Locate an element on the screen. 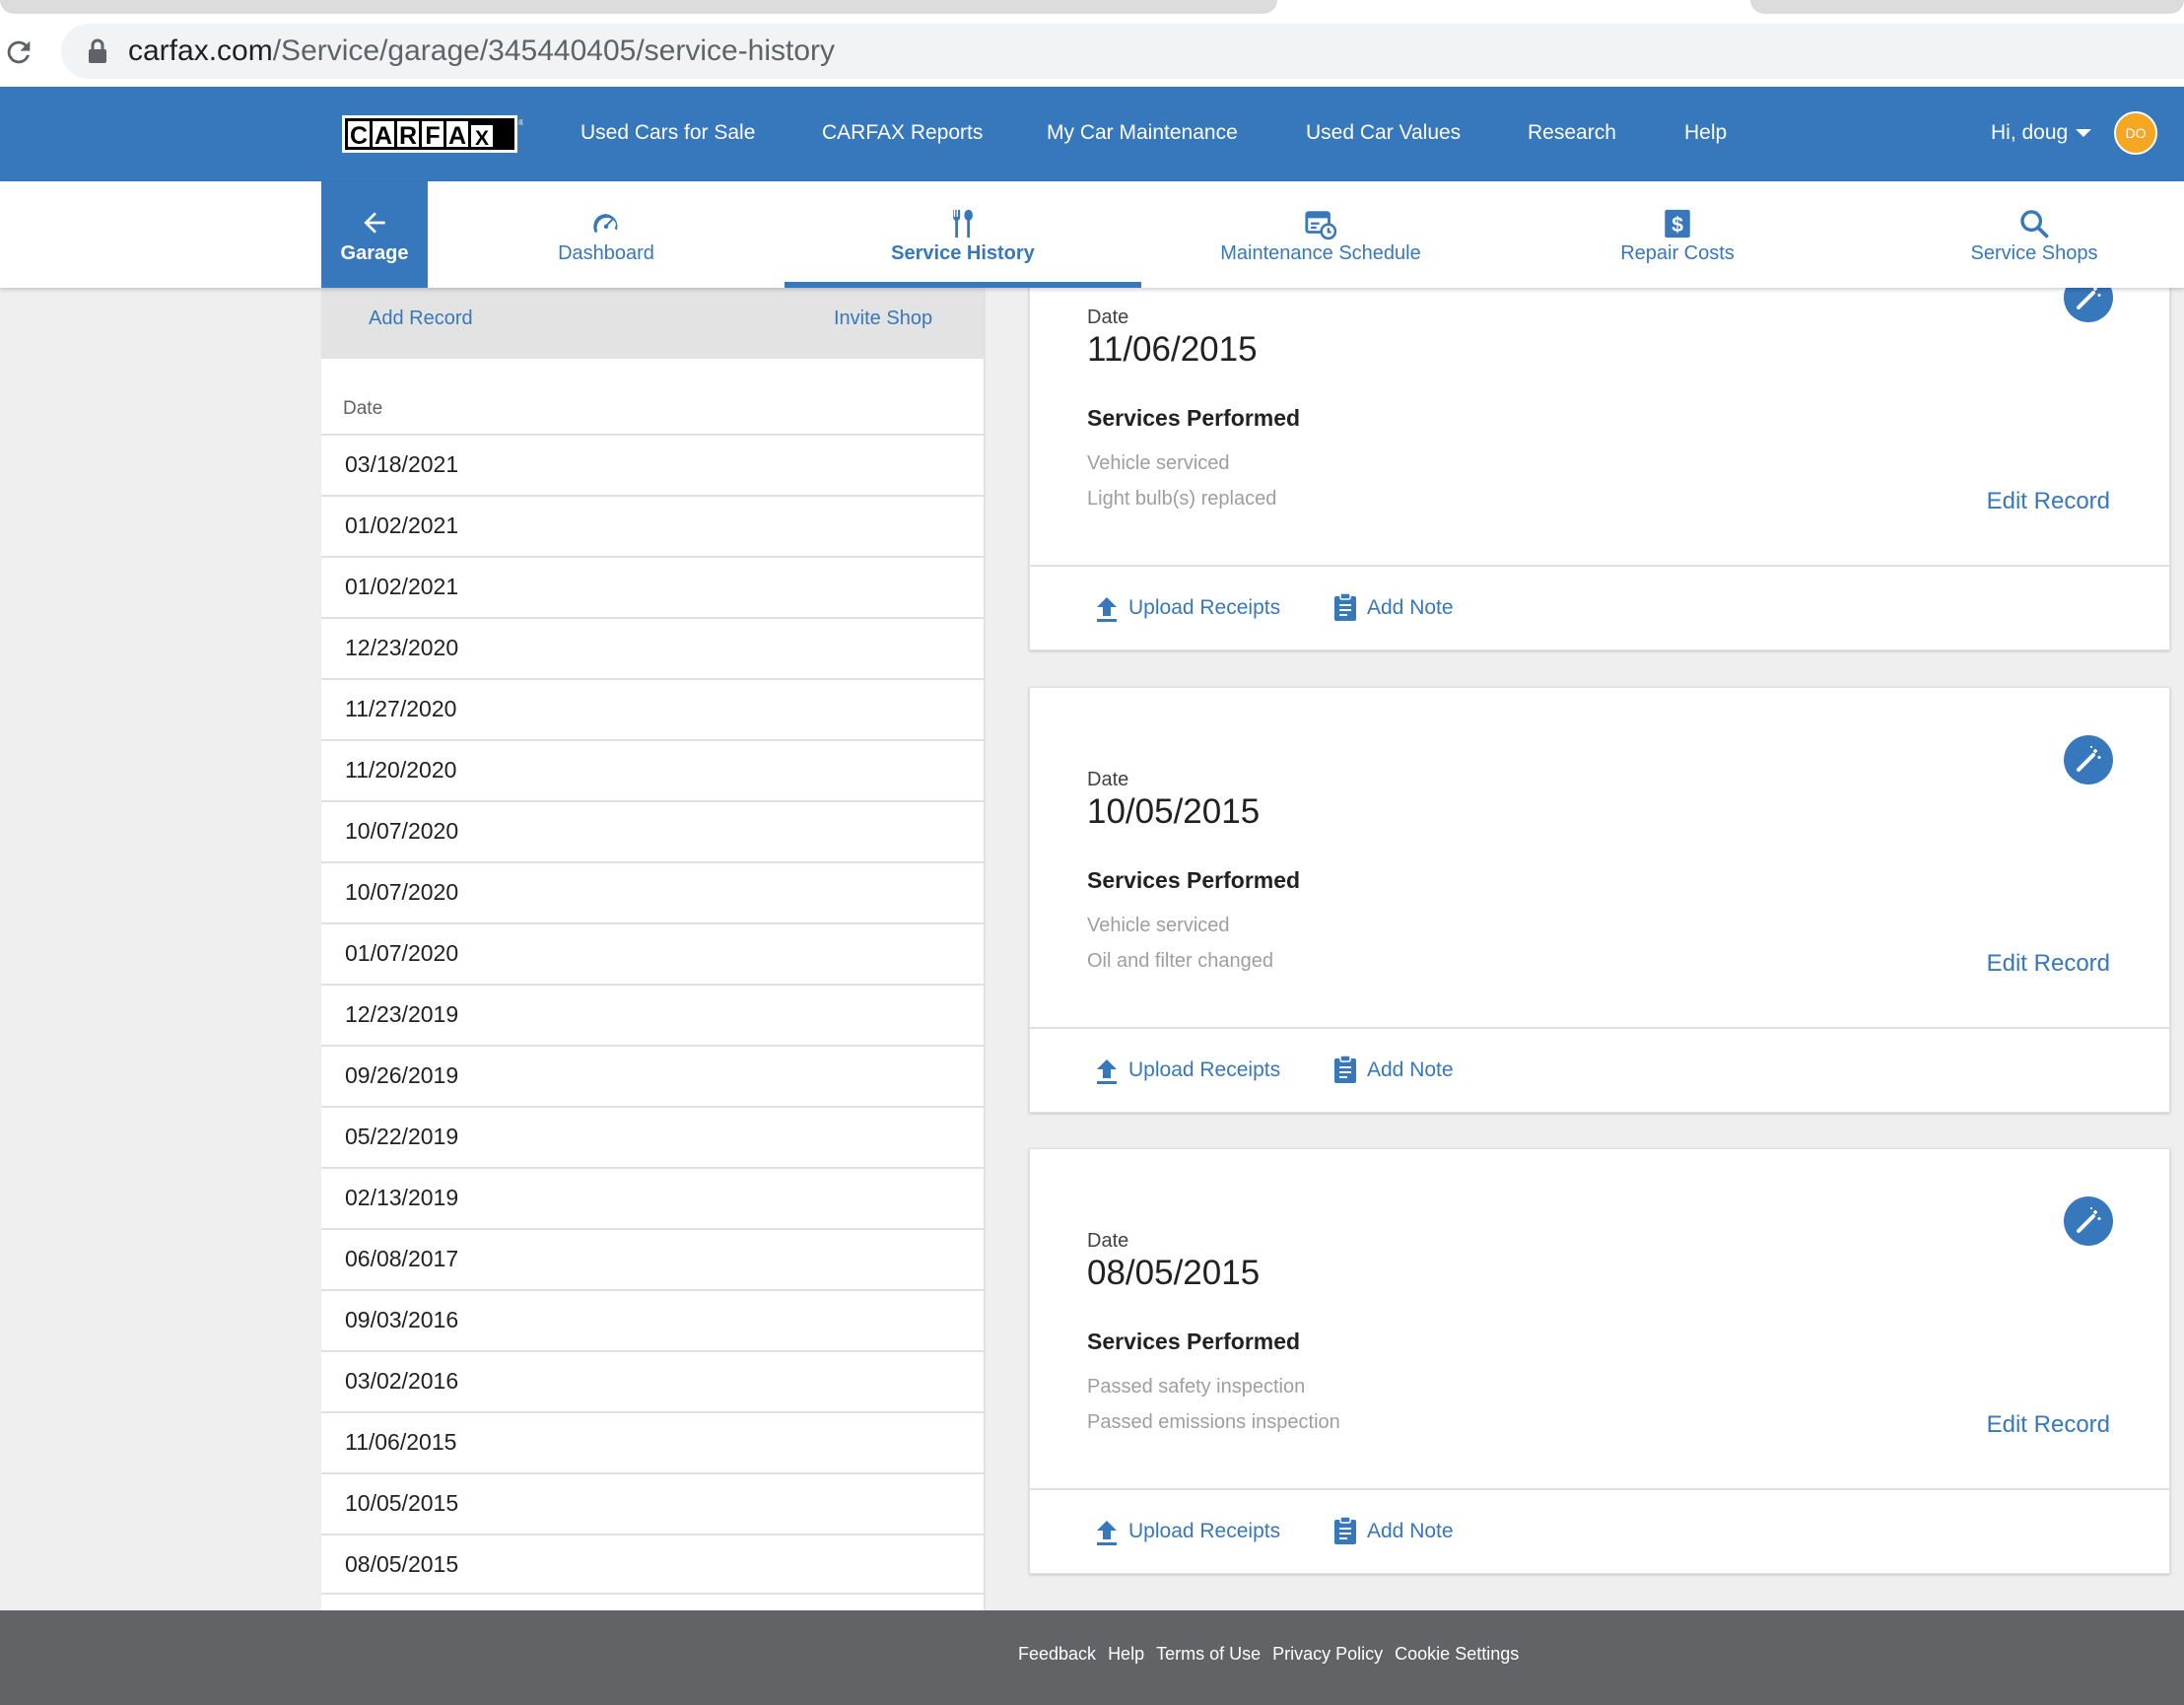 The height and width of the screenshot is (1705, 2184). tab-label: Dashboard is located at coordinates (606, 253).